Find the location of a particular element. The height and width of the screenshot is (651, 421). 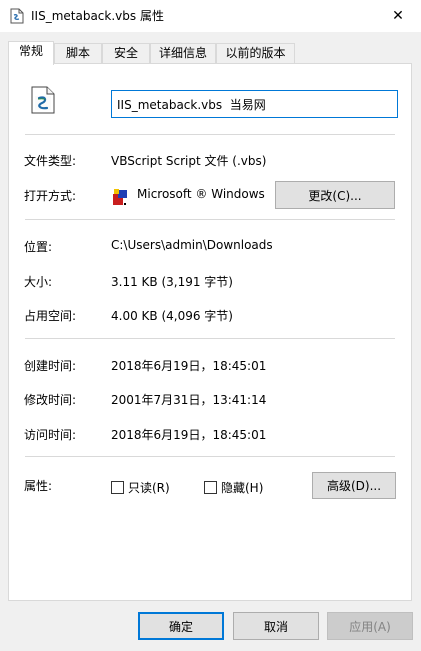

created-label: 创建时间: is located at coordinates (50, 366).